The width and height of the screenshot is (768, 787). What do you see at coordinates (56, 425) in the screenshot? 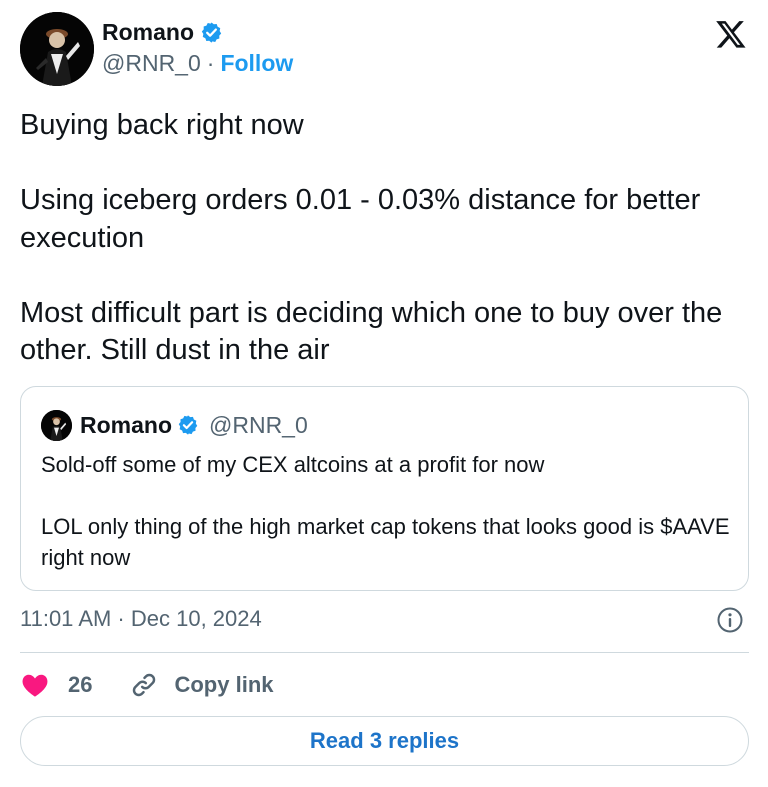
I see `quote-author-avatar` at bounding box center [56, 425].